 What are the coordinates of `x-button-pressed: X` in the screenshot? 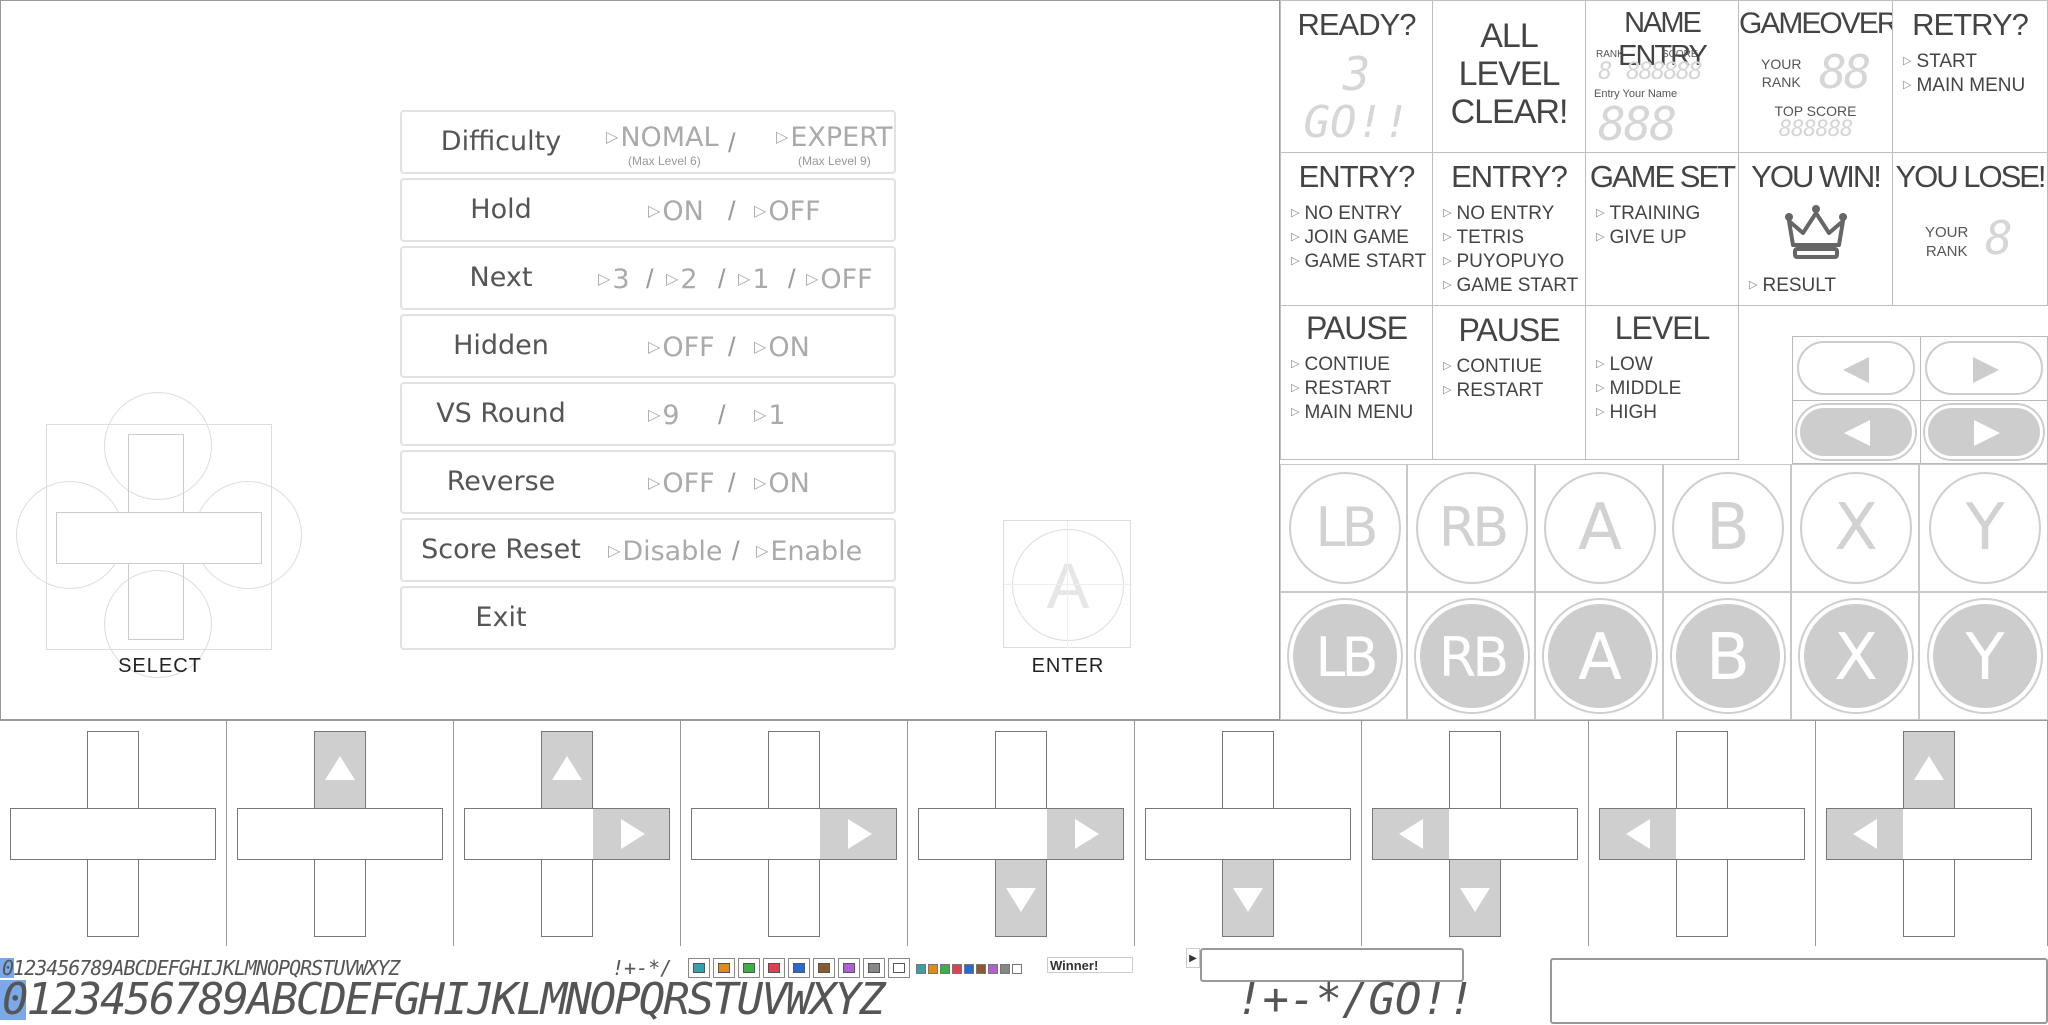 It's located at (1856, 656).